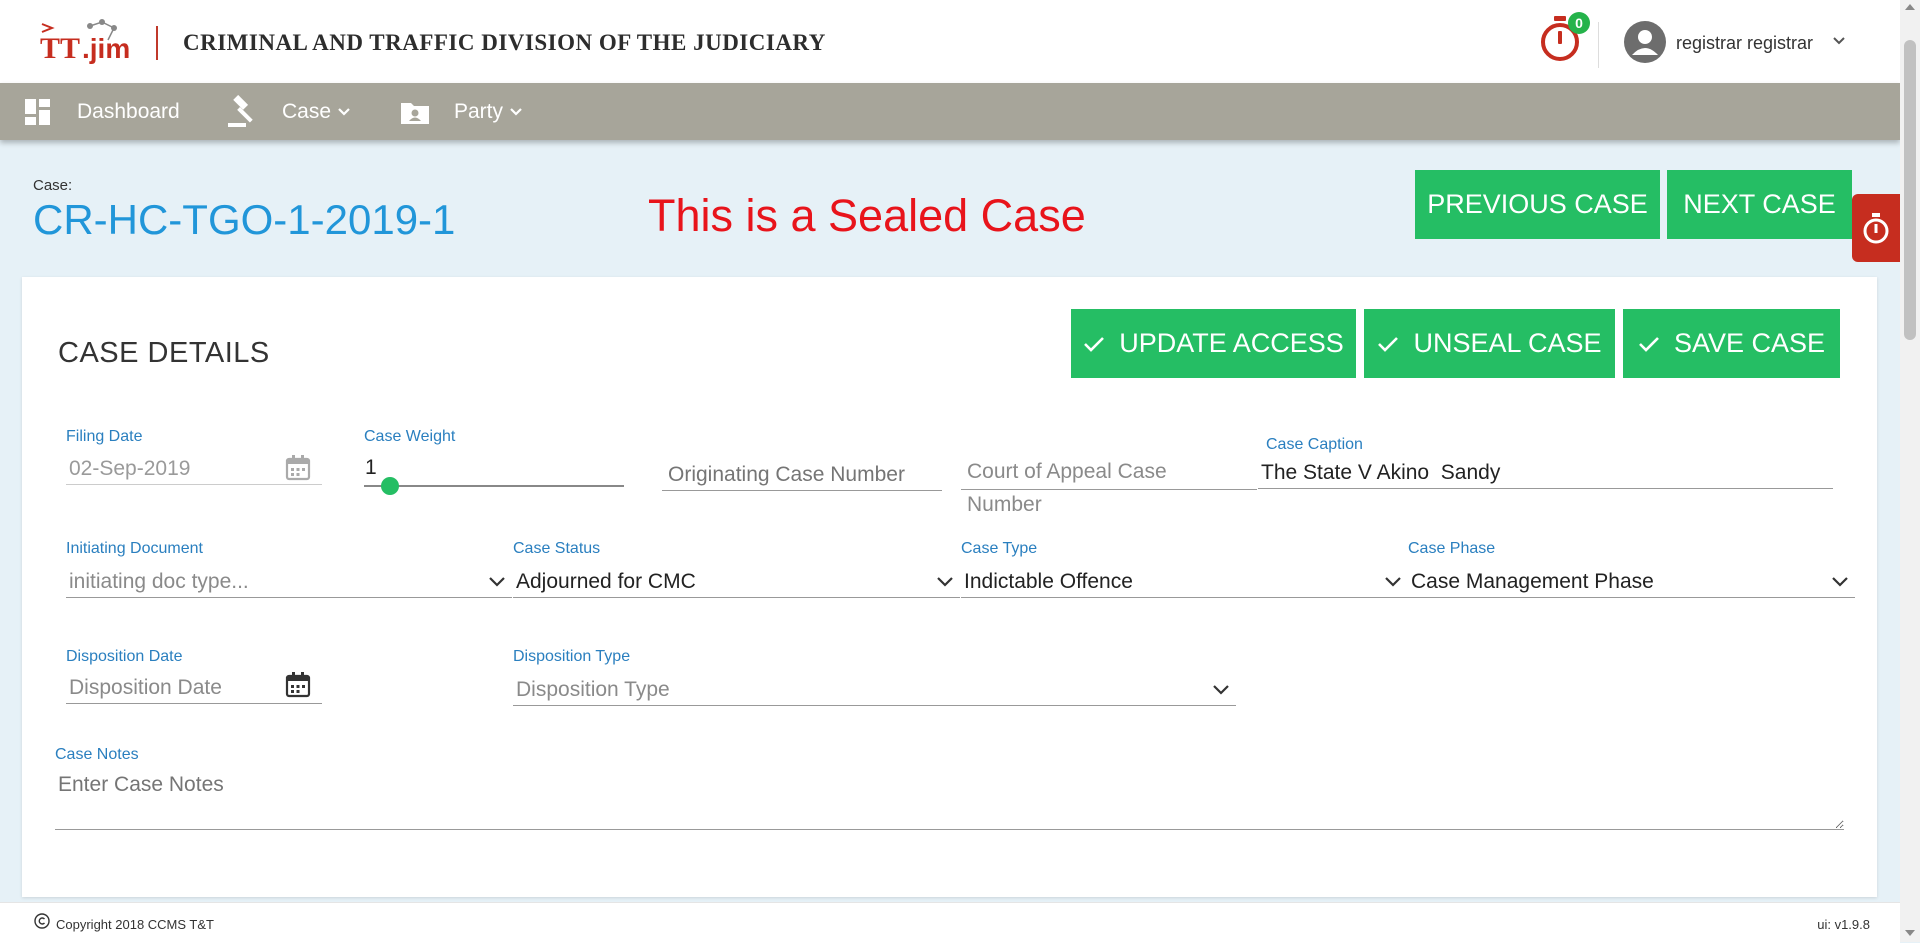 The image size is (1920, 943). What do you see at coordinates (1537, 204) in the screenshot?
I see `previous-case-button: PREVIOUS CASE` at bounding box center [1537, 204].